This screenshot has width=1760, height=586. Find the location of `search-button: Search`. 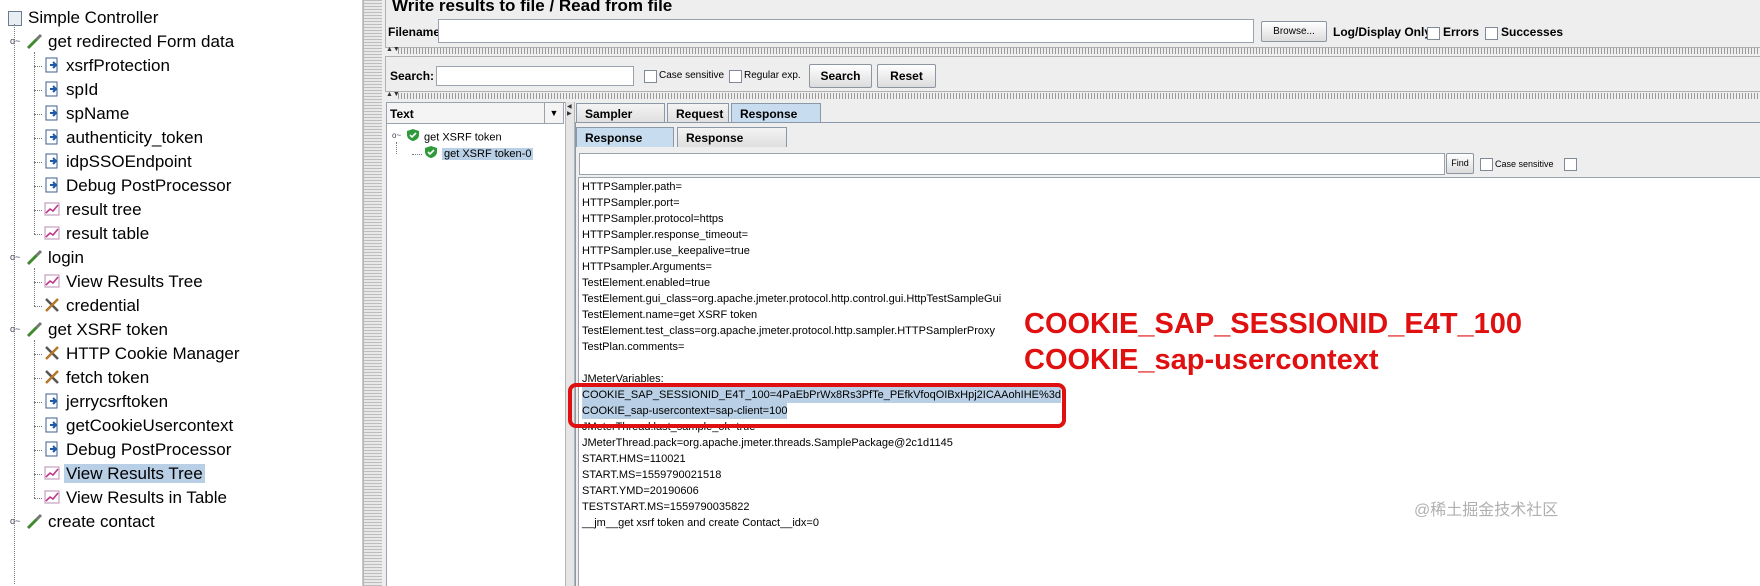

search-button: Search is located at coordinates (840, 76).